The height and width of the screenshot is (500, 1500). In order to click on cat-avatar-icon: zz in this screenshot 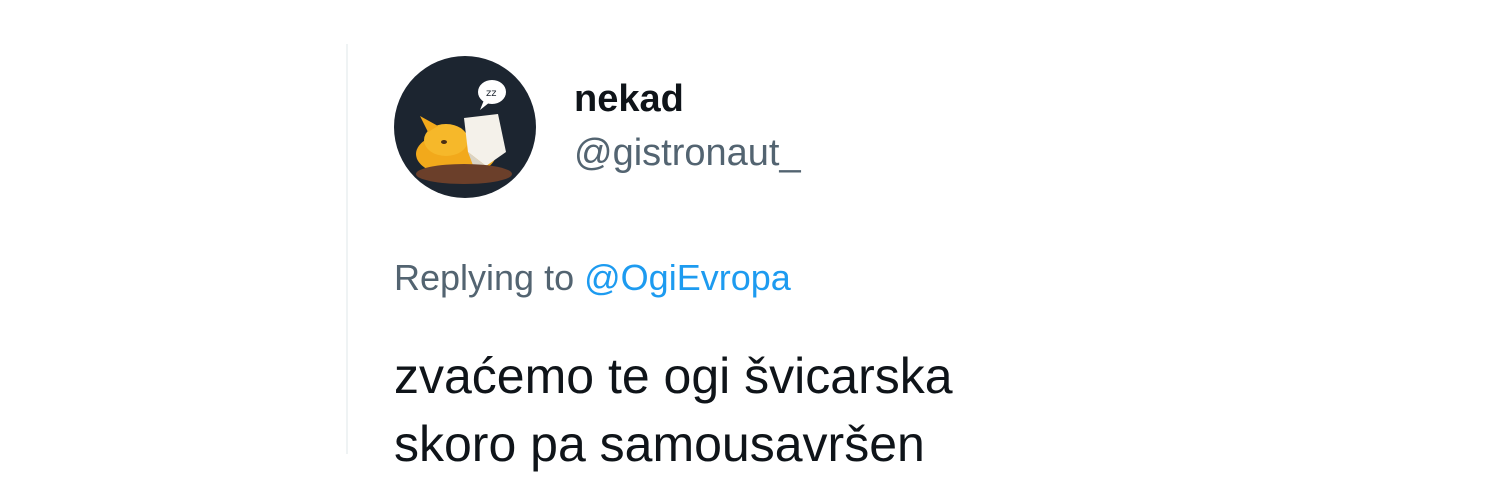, I will do `click(465, 127)`.